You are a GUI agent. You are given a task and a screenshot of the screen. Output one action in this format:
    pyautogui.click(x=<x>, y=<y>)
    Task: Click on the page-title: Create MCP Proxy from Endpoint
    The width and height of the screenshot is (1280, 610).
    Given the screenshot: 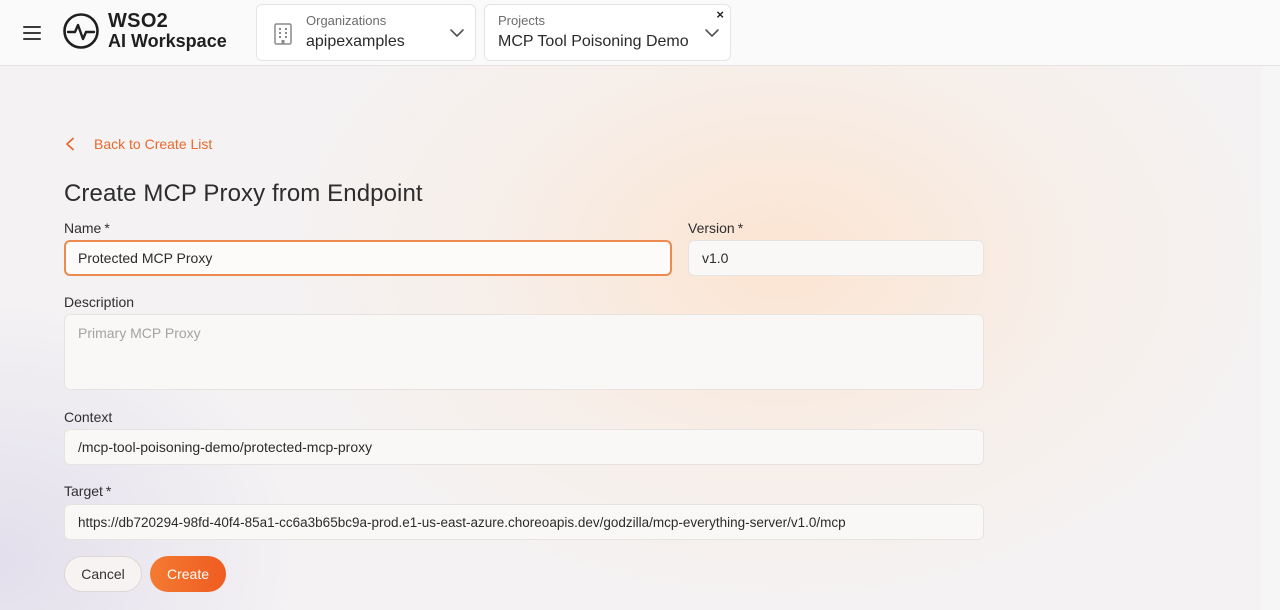 What is the action you would take?
    pyautogui.click(x=243, y=193)
    